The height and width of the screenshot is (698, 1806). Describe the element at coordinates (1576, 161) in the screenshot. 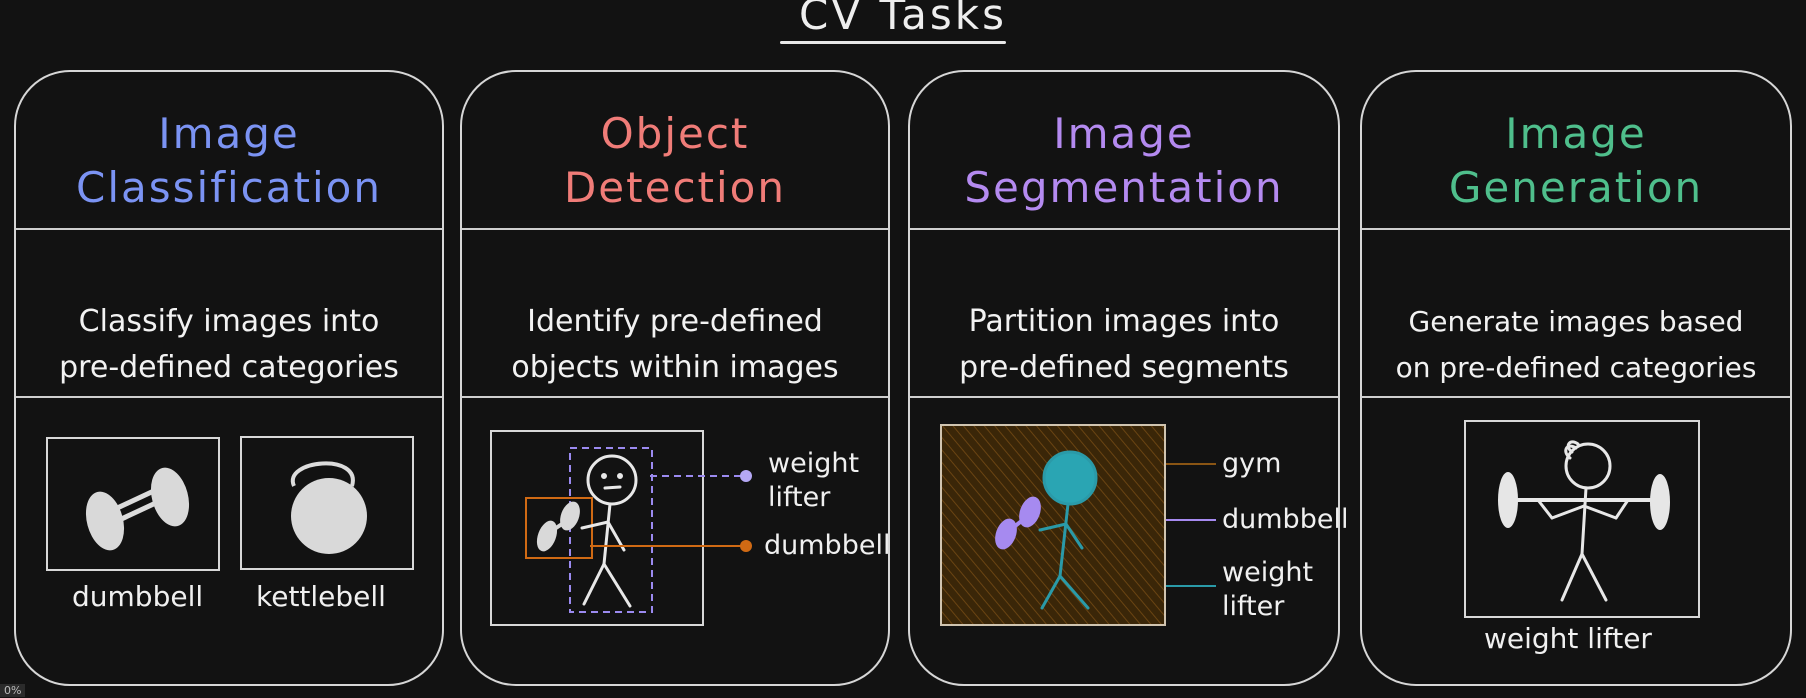

I see `card-title: Image Generation` at that location.